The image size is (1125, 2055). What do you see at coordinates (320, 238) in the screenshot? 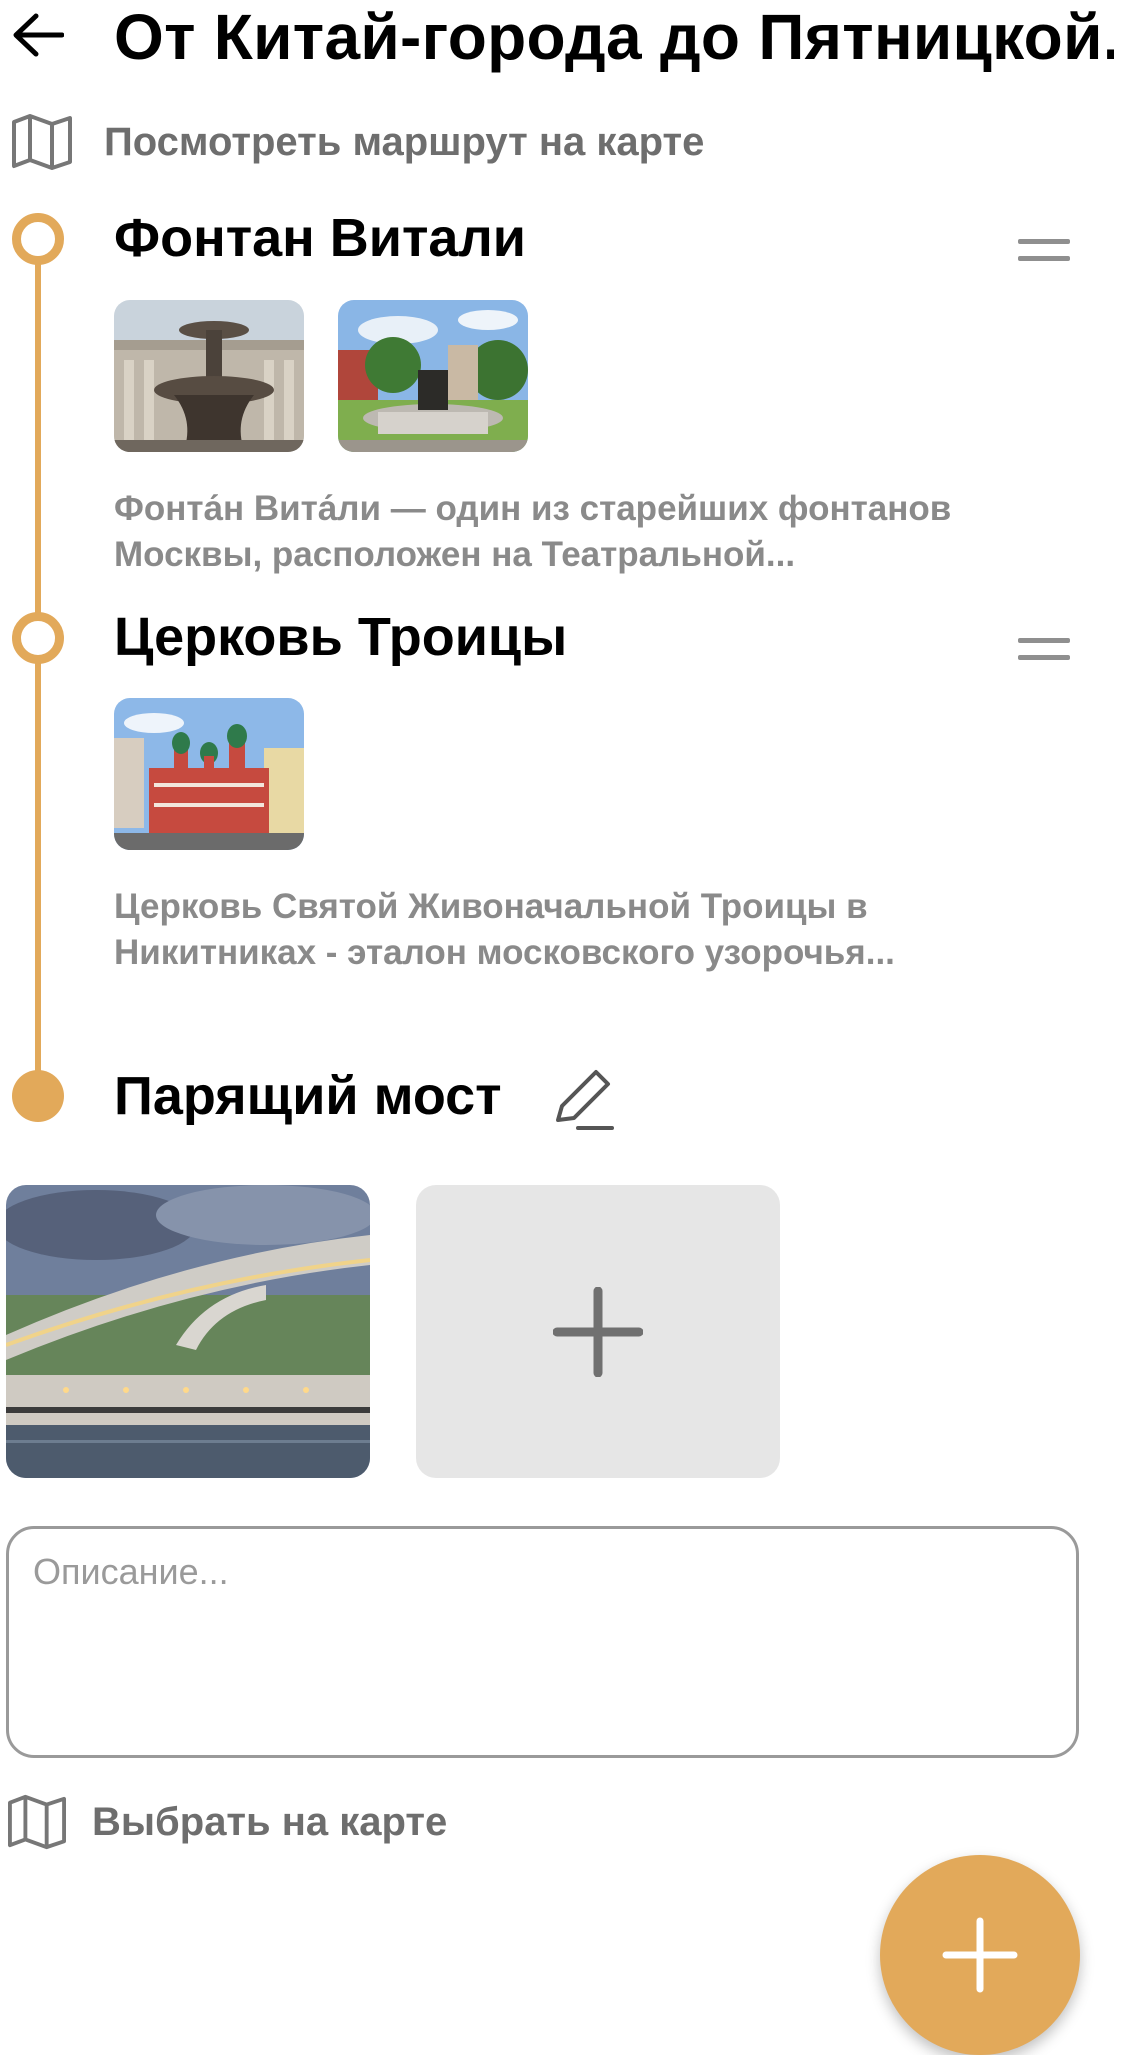
I see `stop-title: Фонтан Витали` at bounding box center [320, 238].